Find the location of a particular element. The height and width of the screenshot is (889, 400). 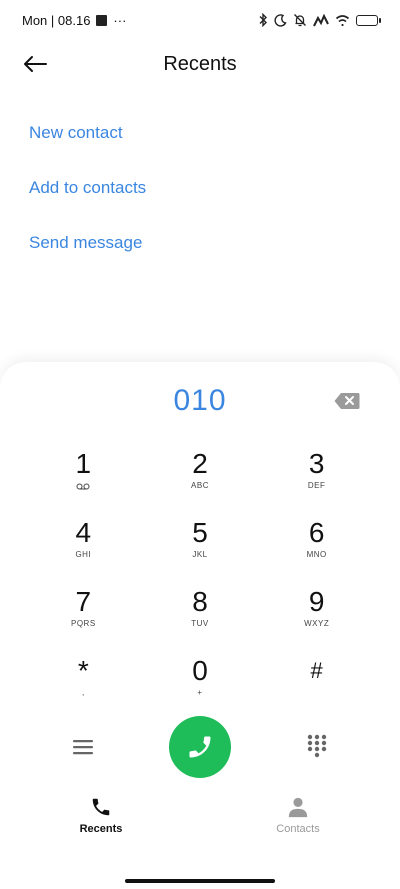

key-digit: 4 is located at coordinates (83, 532).